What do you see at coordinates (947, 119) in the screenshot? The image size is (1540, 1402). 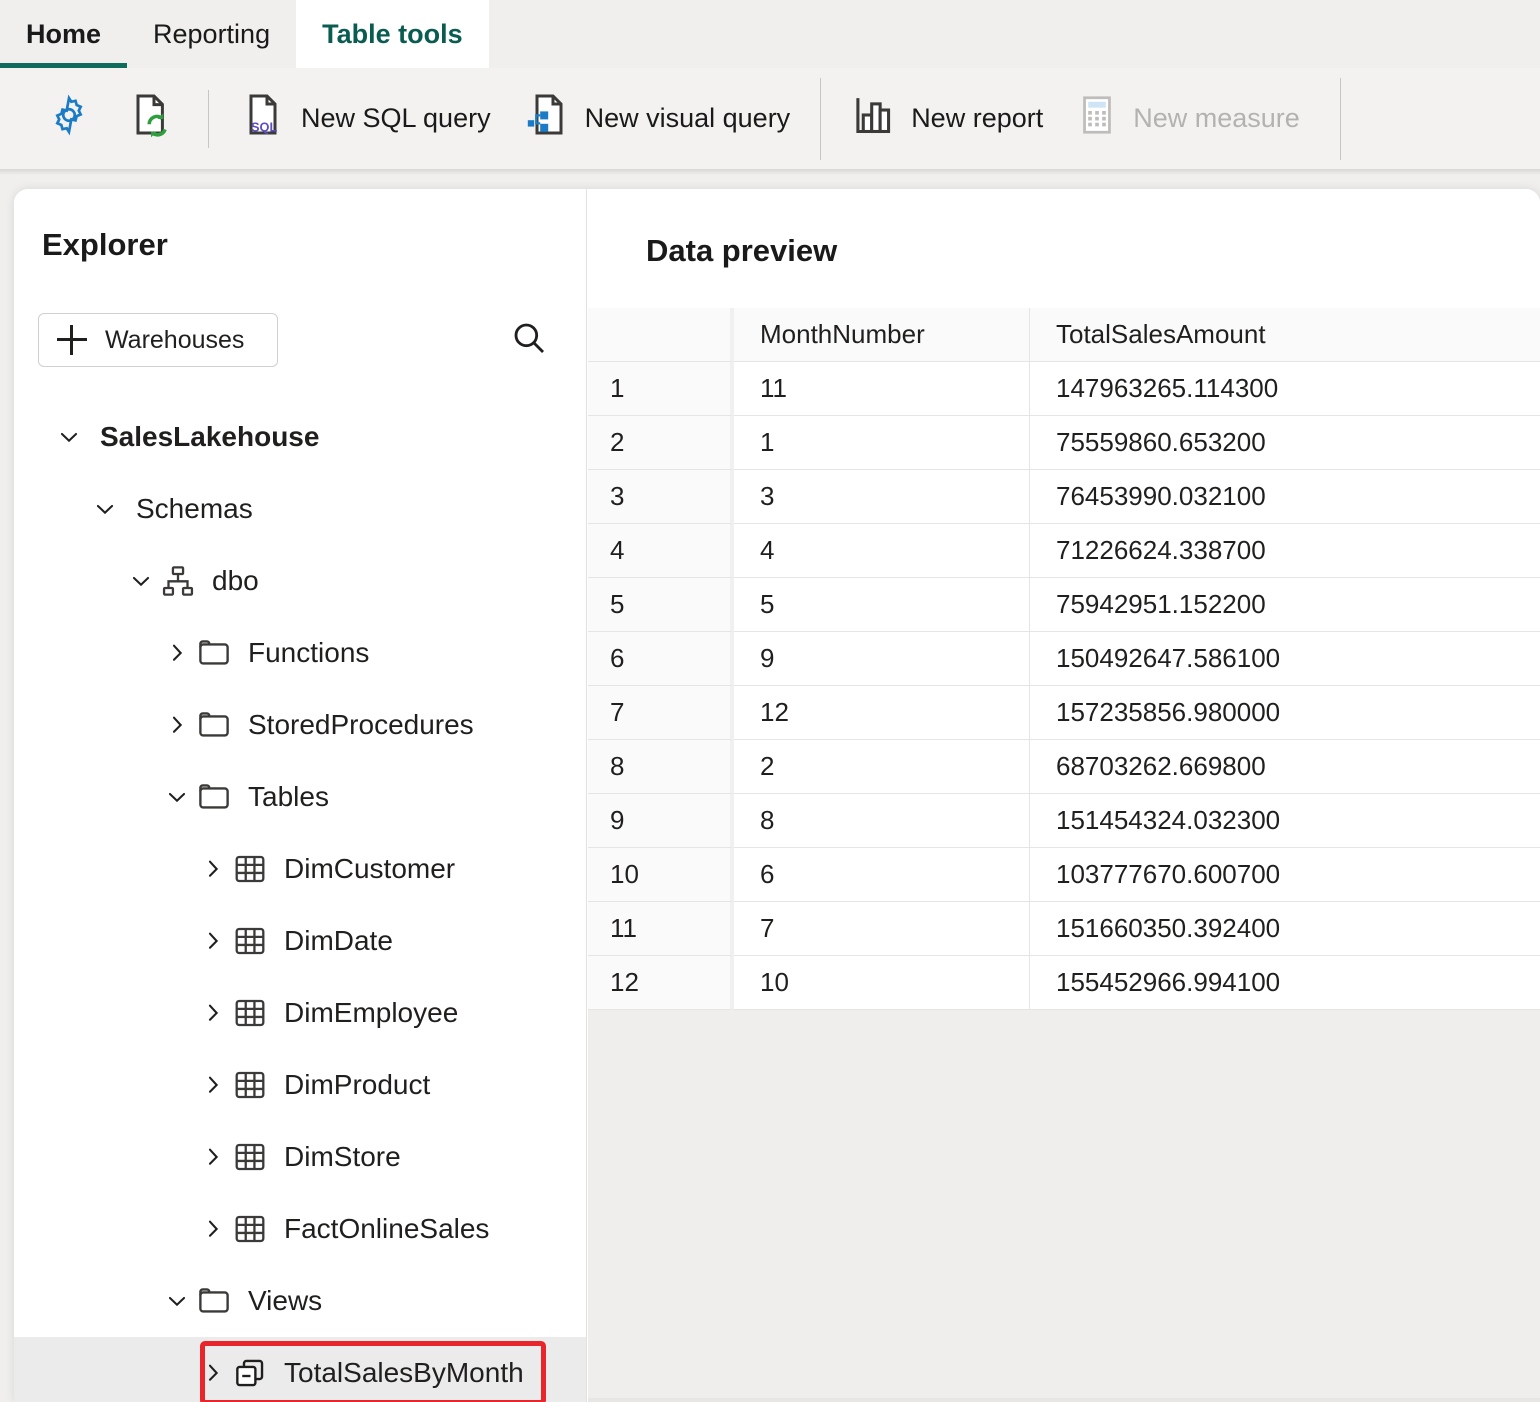 I see `new-report-button: New report` at bounding box center [947, 119].